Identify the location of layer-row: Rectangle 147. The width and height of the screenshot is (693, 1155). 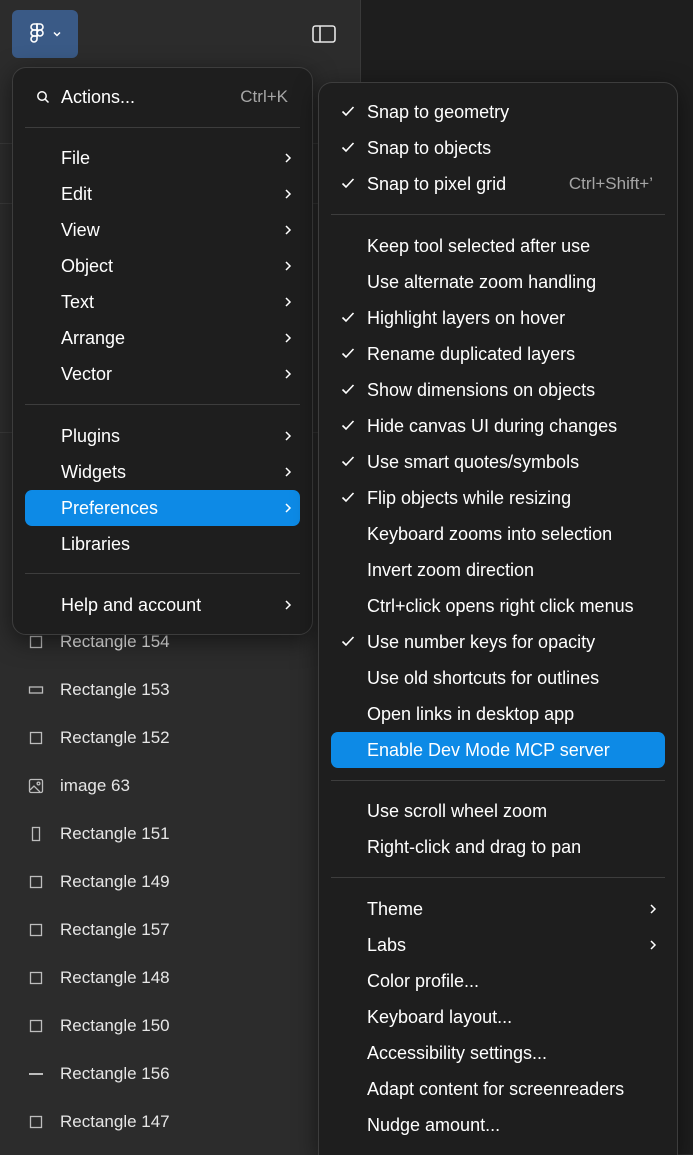
(180, 1122).